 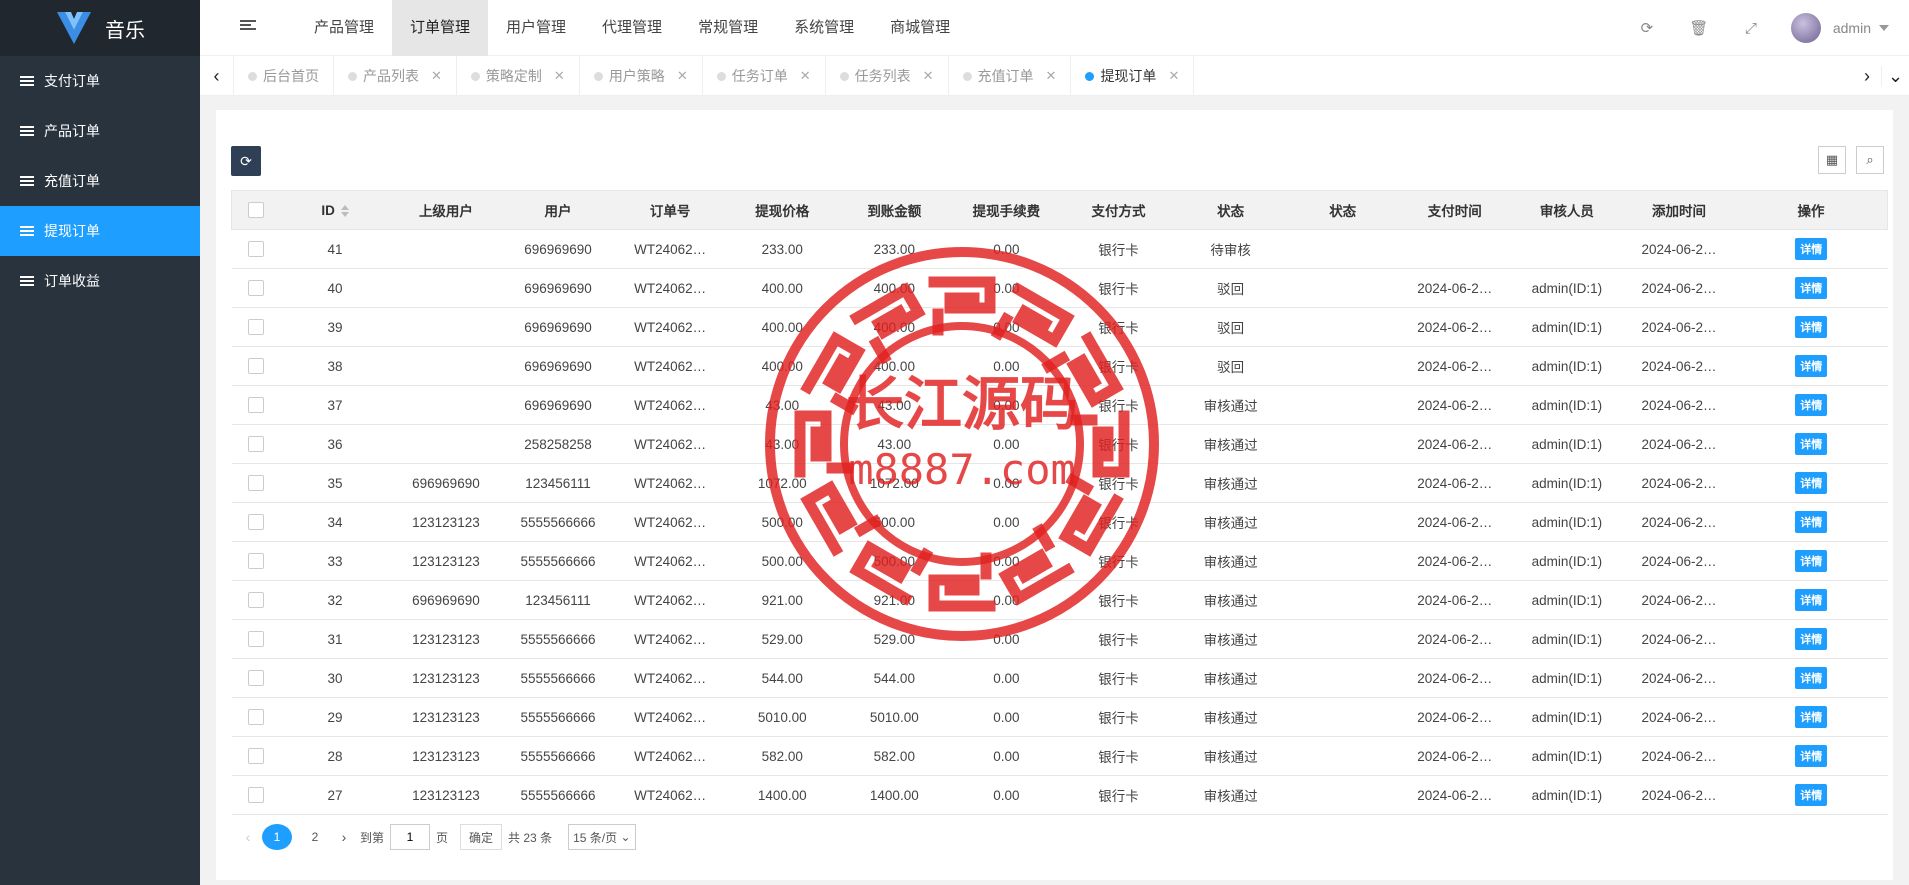 What do you see at coordinates (100, 181) in the screenshot?
I see `sidebar-item-2: 充值订单` at bounding box center [100, 181].